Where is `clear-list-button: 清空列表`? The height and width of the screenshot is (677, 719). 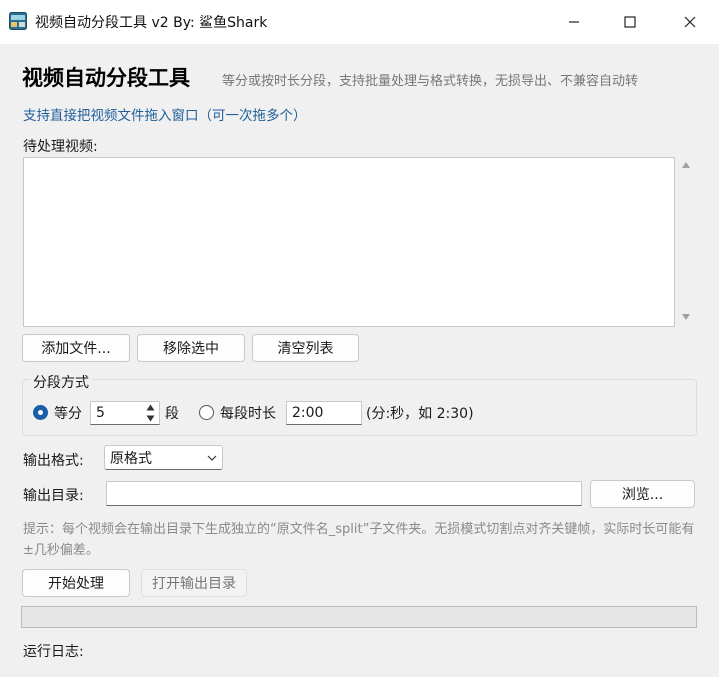
clear-list-button: 清空列表 is located at coordinates (305, 348).